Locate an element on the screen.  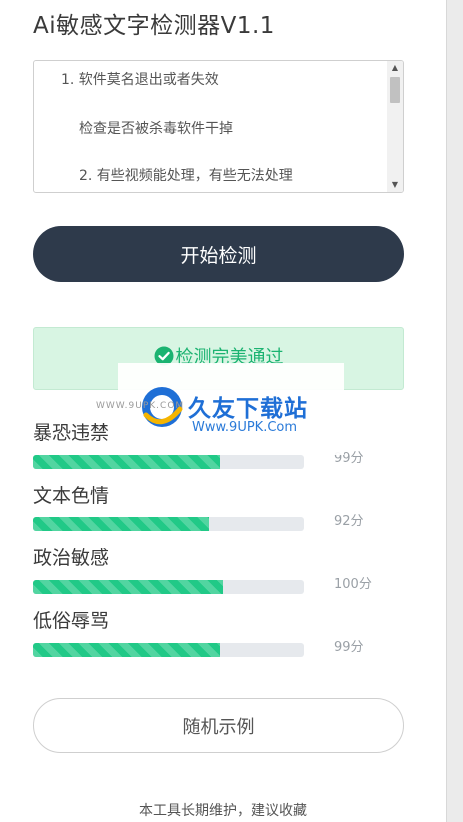
scroll-up-arrow-icon: ▲ is located at coordinates (395, 68).